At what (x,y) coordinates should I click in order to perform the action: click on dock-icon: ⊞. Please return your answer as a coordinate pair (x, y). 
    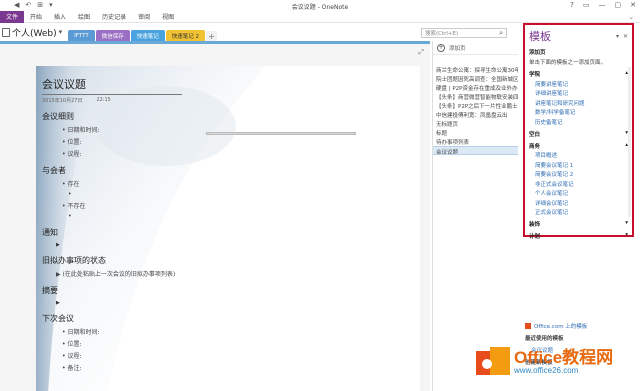
    Looking at the image, I should click on (40, 5).